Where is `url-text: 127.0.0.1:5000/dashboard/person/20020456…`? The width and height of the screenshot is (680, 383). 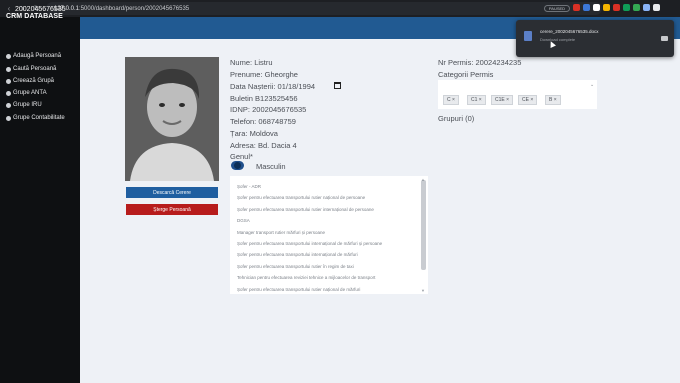 url-text: 127.0.0.1:5000/dashboard/person/20020456… is located at coordinates (122, 8).